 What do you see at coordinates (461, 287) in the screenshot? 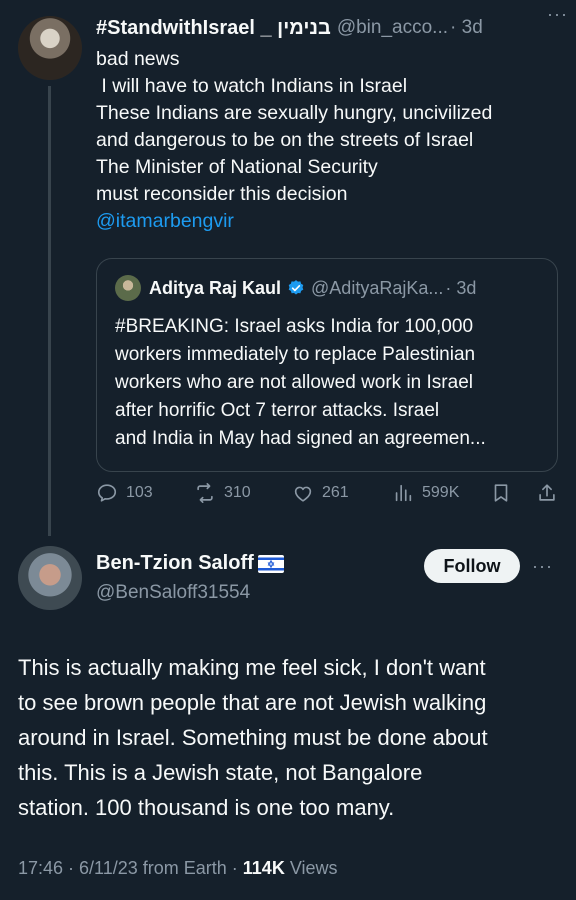
I see `quoted-time: · 3d` at bounding box center [461, 287].